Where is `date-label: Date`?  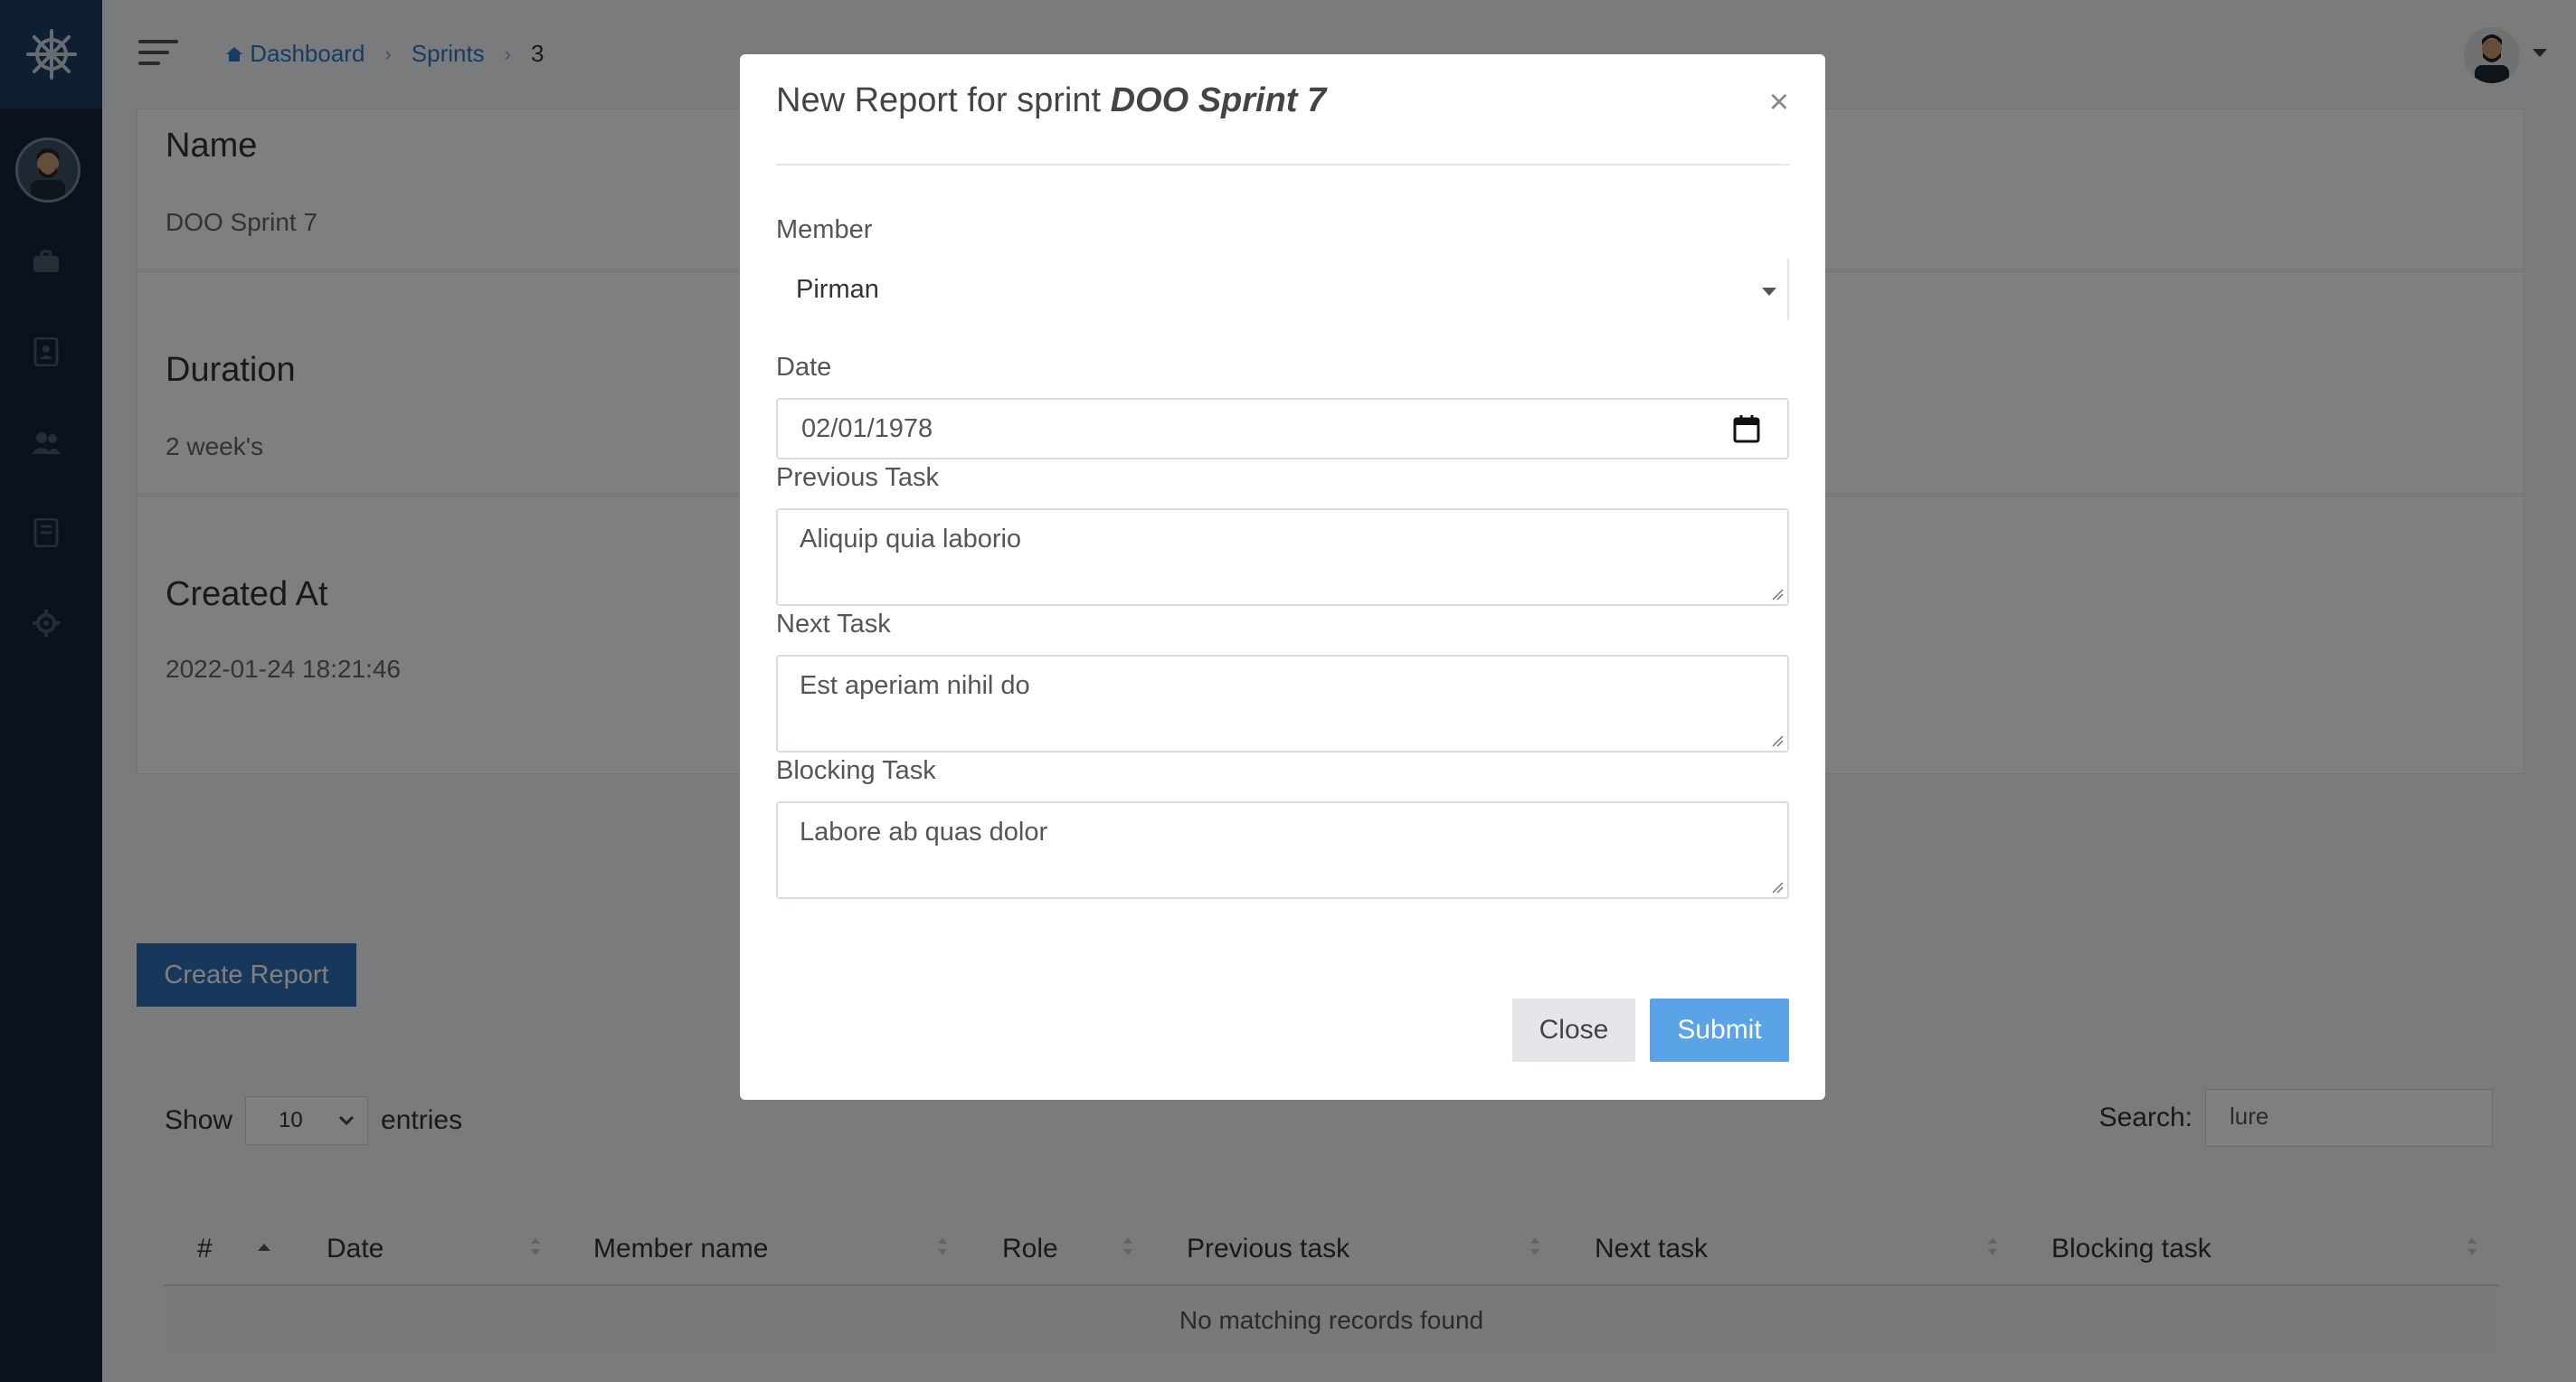
date-label: Date is located at coordinates (804, 367).